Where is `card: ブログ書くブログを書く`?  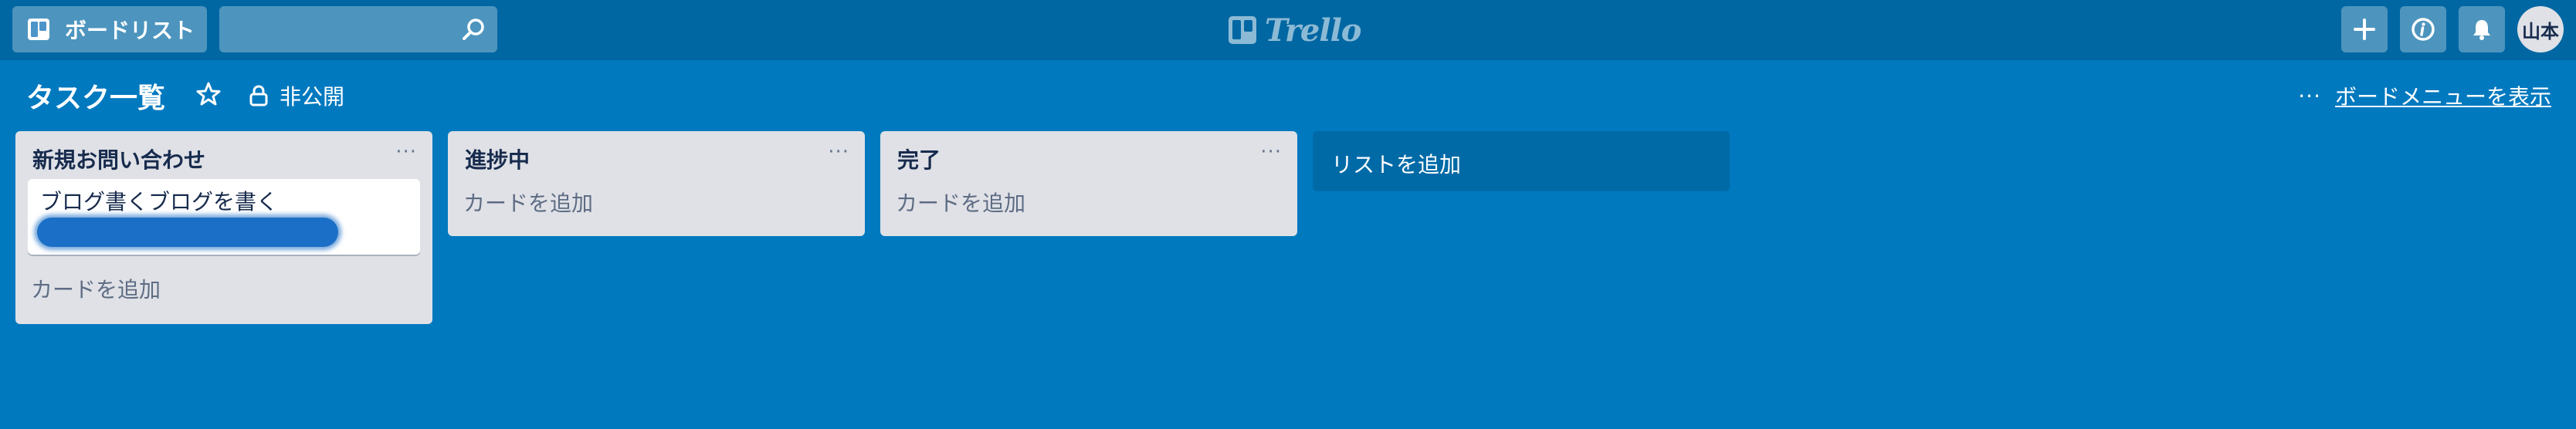
card: ブログ書くブログを書く is located at coordinates (224, 217).